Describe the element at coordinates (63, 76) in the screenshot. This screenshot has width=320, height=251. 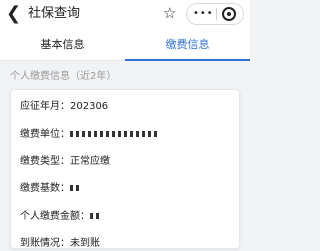
I see `section-title: 个人缴费信息（近2年）` at that location.